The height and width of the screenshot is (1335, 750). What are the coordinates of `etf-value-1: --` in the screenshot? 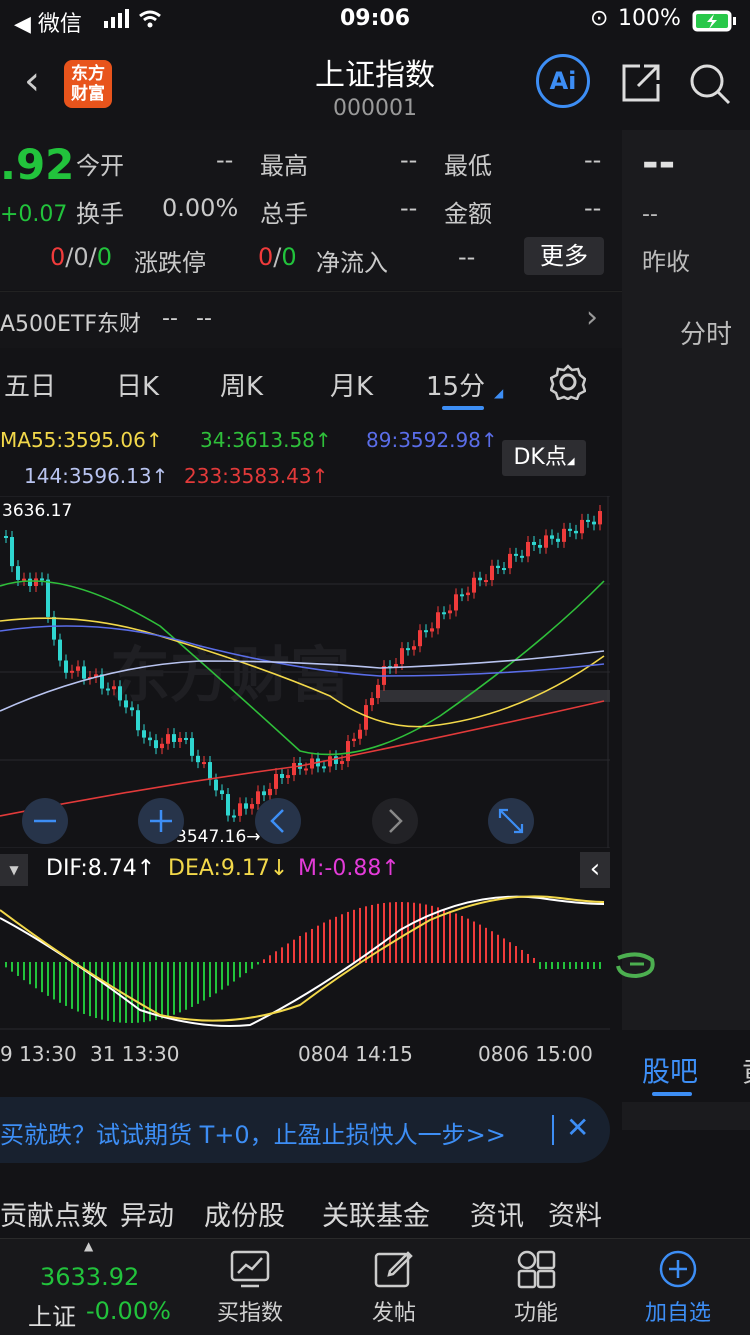 It's located at (170, 318).